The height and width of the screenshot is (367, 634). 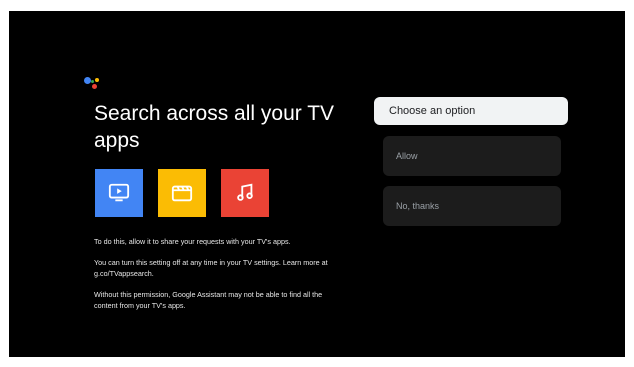 I want to click on tv-play-icon, so click(x=119, y=192).